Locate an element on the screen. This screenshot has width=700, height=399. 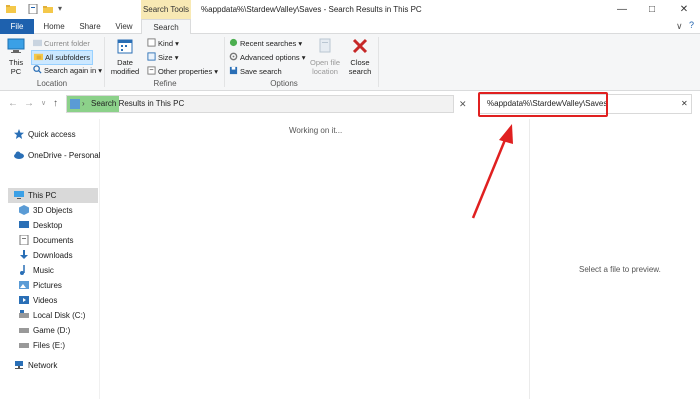
sidebar-item-network: Network is located at coordinates (35, 365).